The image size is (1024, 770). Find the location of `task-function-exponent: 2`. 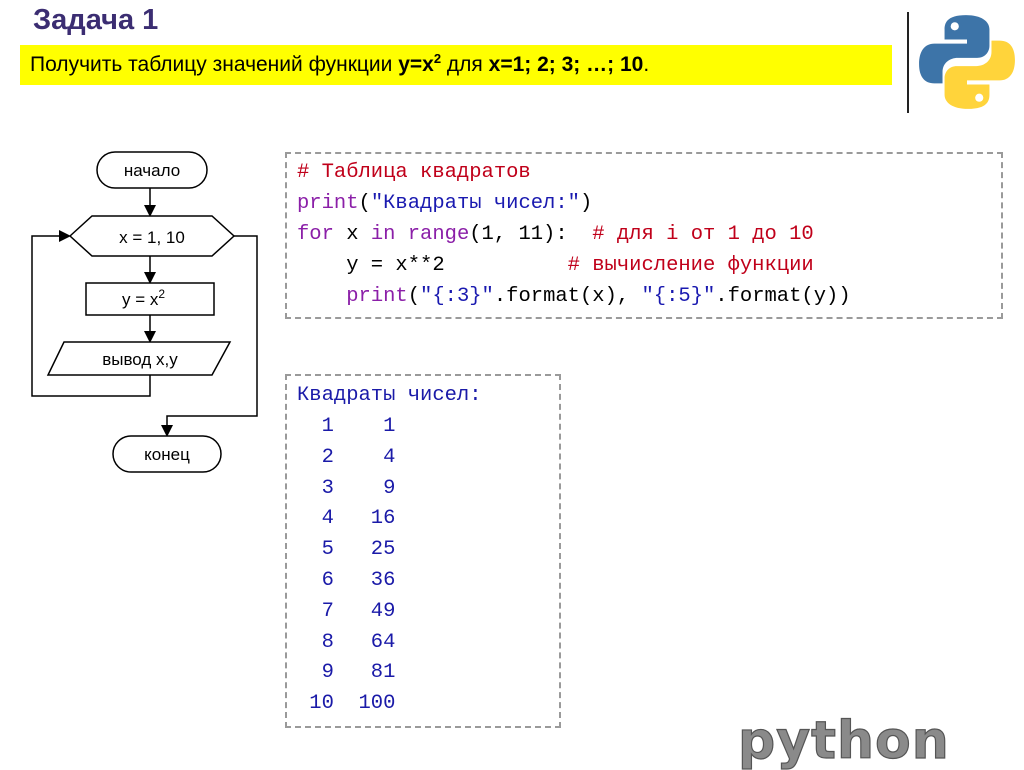

task-function-exponent: 2 is located at coordinates (437, 58).